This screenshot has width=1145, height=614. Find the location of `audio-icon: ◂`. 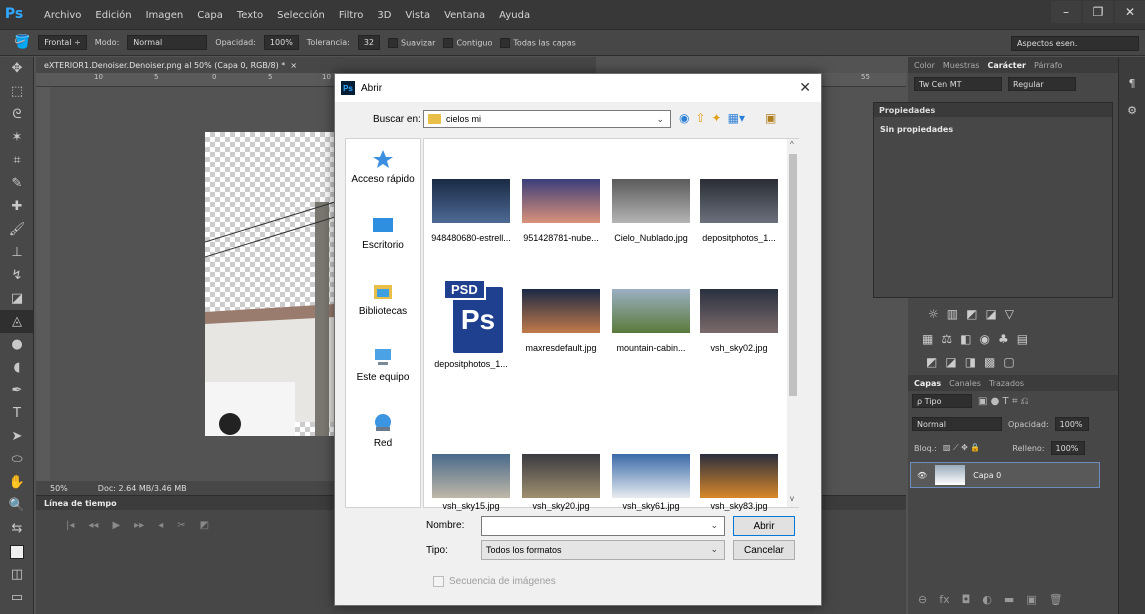

audio-icon: ◂ is located at coordinates (160, 525).